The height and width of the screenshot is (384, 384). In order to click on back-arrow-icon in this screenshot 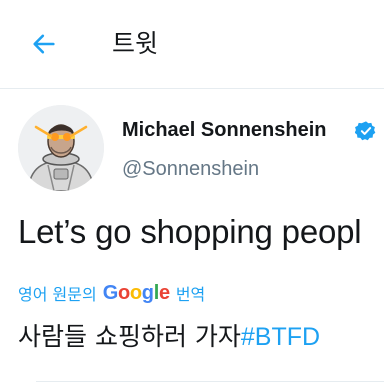, I will do `click(44, 44)`.